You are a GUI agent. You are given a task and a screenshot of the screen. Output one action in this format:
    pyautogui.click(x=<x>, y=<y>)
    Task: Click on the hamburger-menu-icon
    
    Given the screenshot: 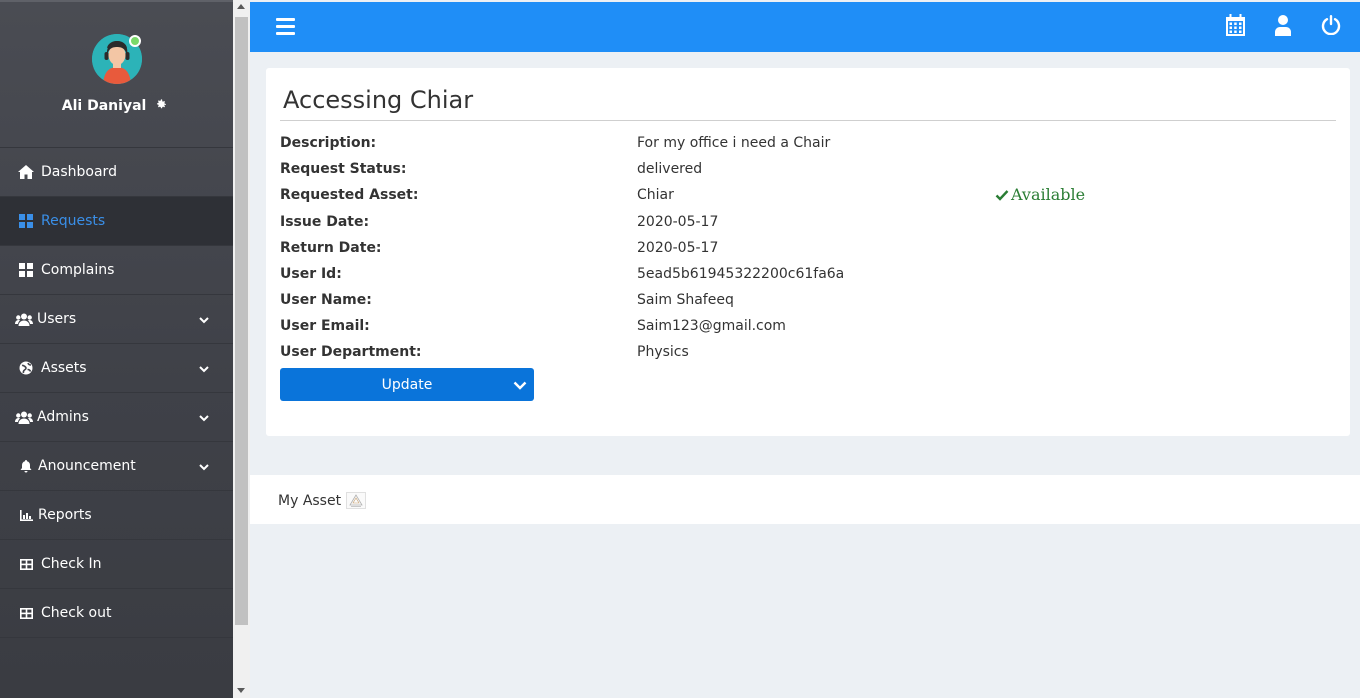 What is the action you would take?
    pyautogui.click(x=285, y=28)
    